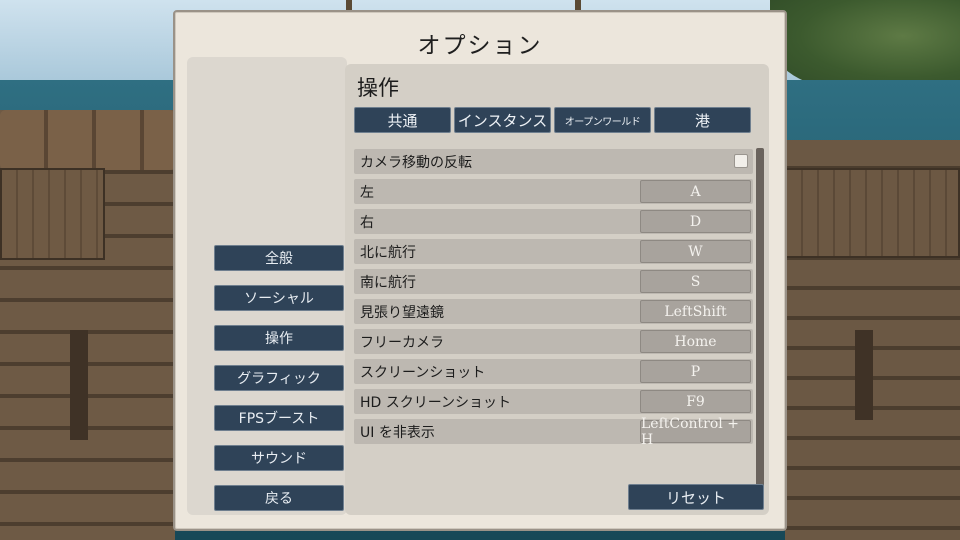 This screenshot has height=540, width=960. What do you see at coordinates (423, 372) in the screenshot?
I see `setting-label: スクリーンショット` at bounding box center [423, 372].